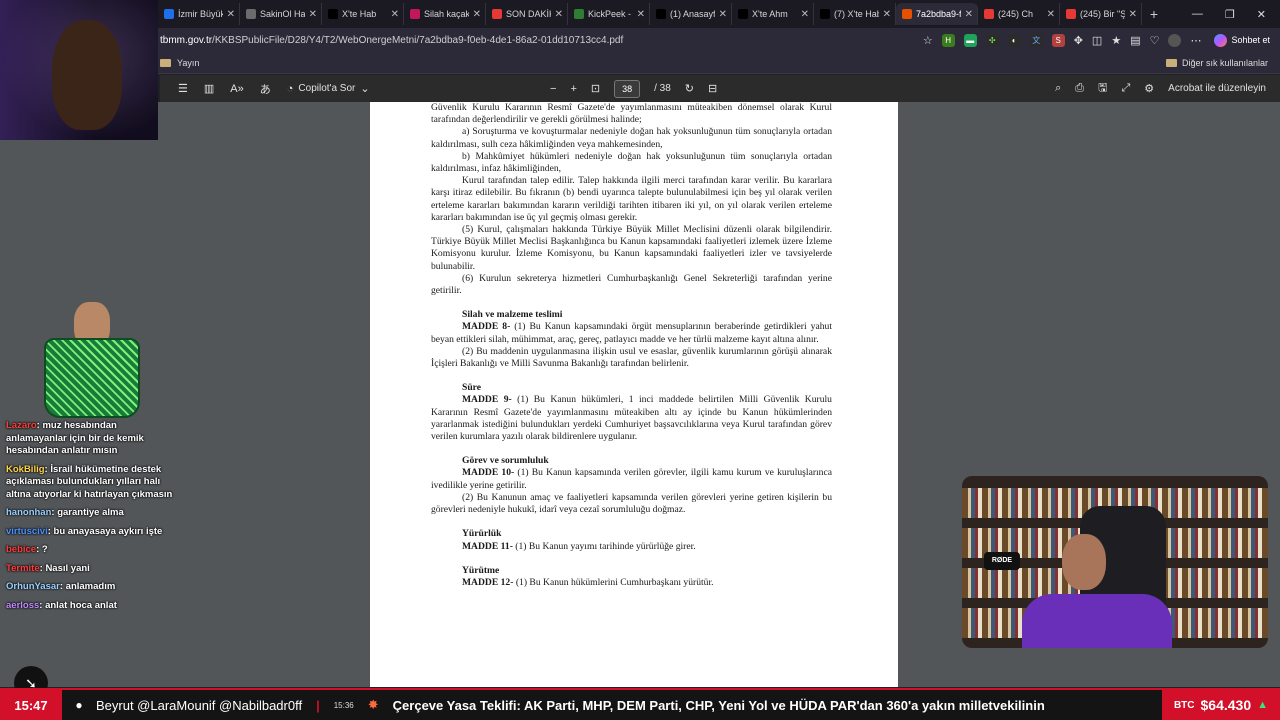 Image resolution: width=1280 pixels, height=720 pixels. What do you see at coordinates (183, 88) in the screenshot?
I see `contents-icon: ☰` at bounding box center [183, 88].